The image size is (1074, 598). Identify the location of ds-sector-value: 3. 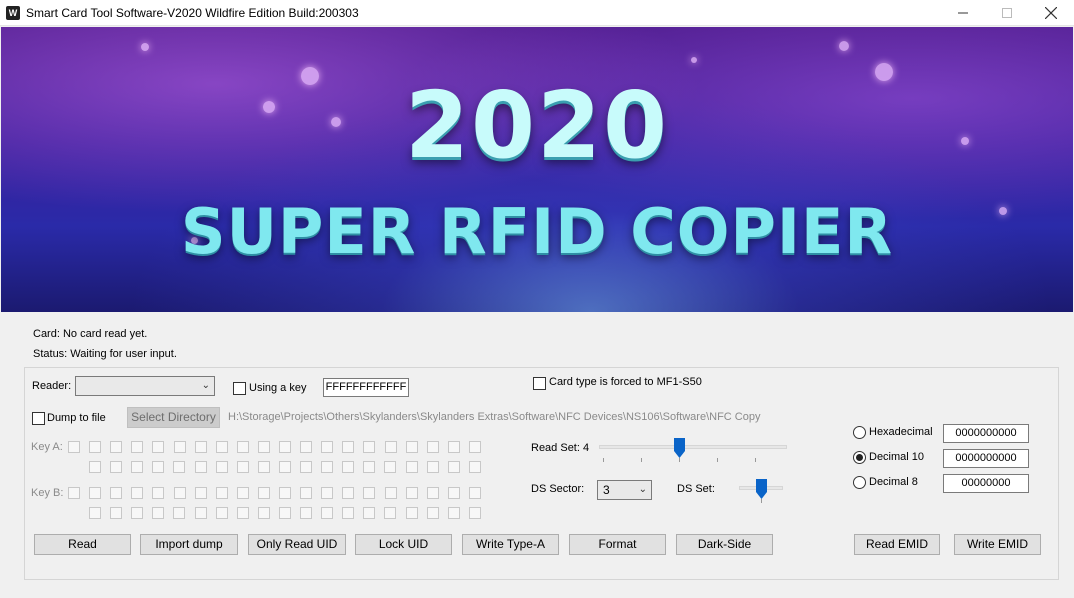
(606, 490).